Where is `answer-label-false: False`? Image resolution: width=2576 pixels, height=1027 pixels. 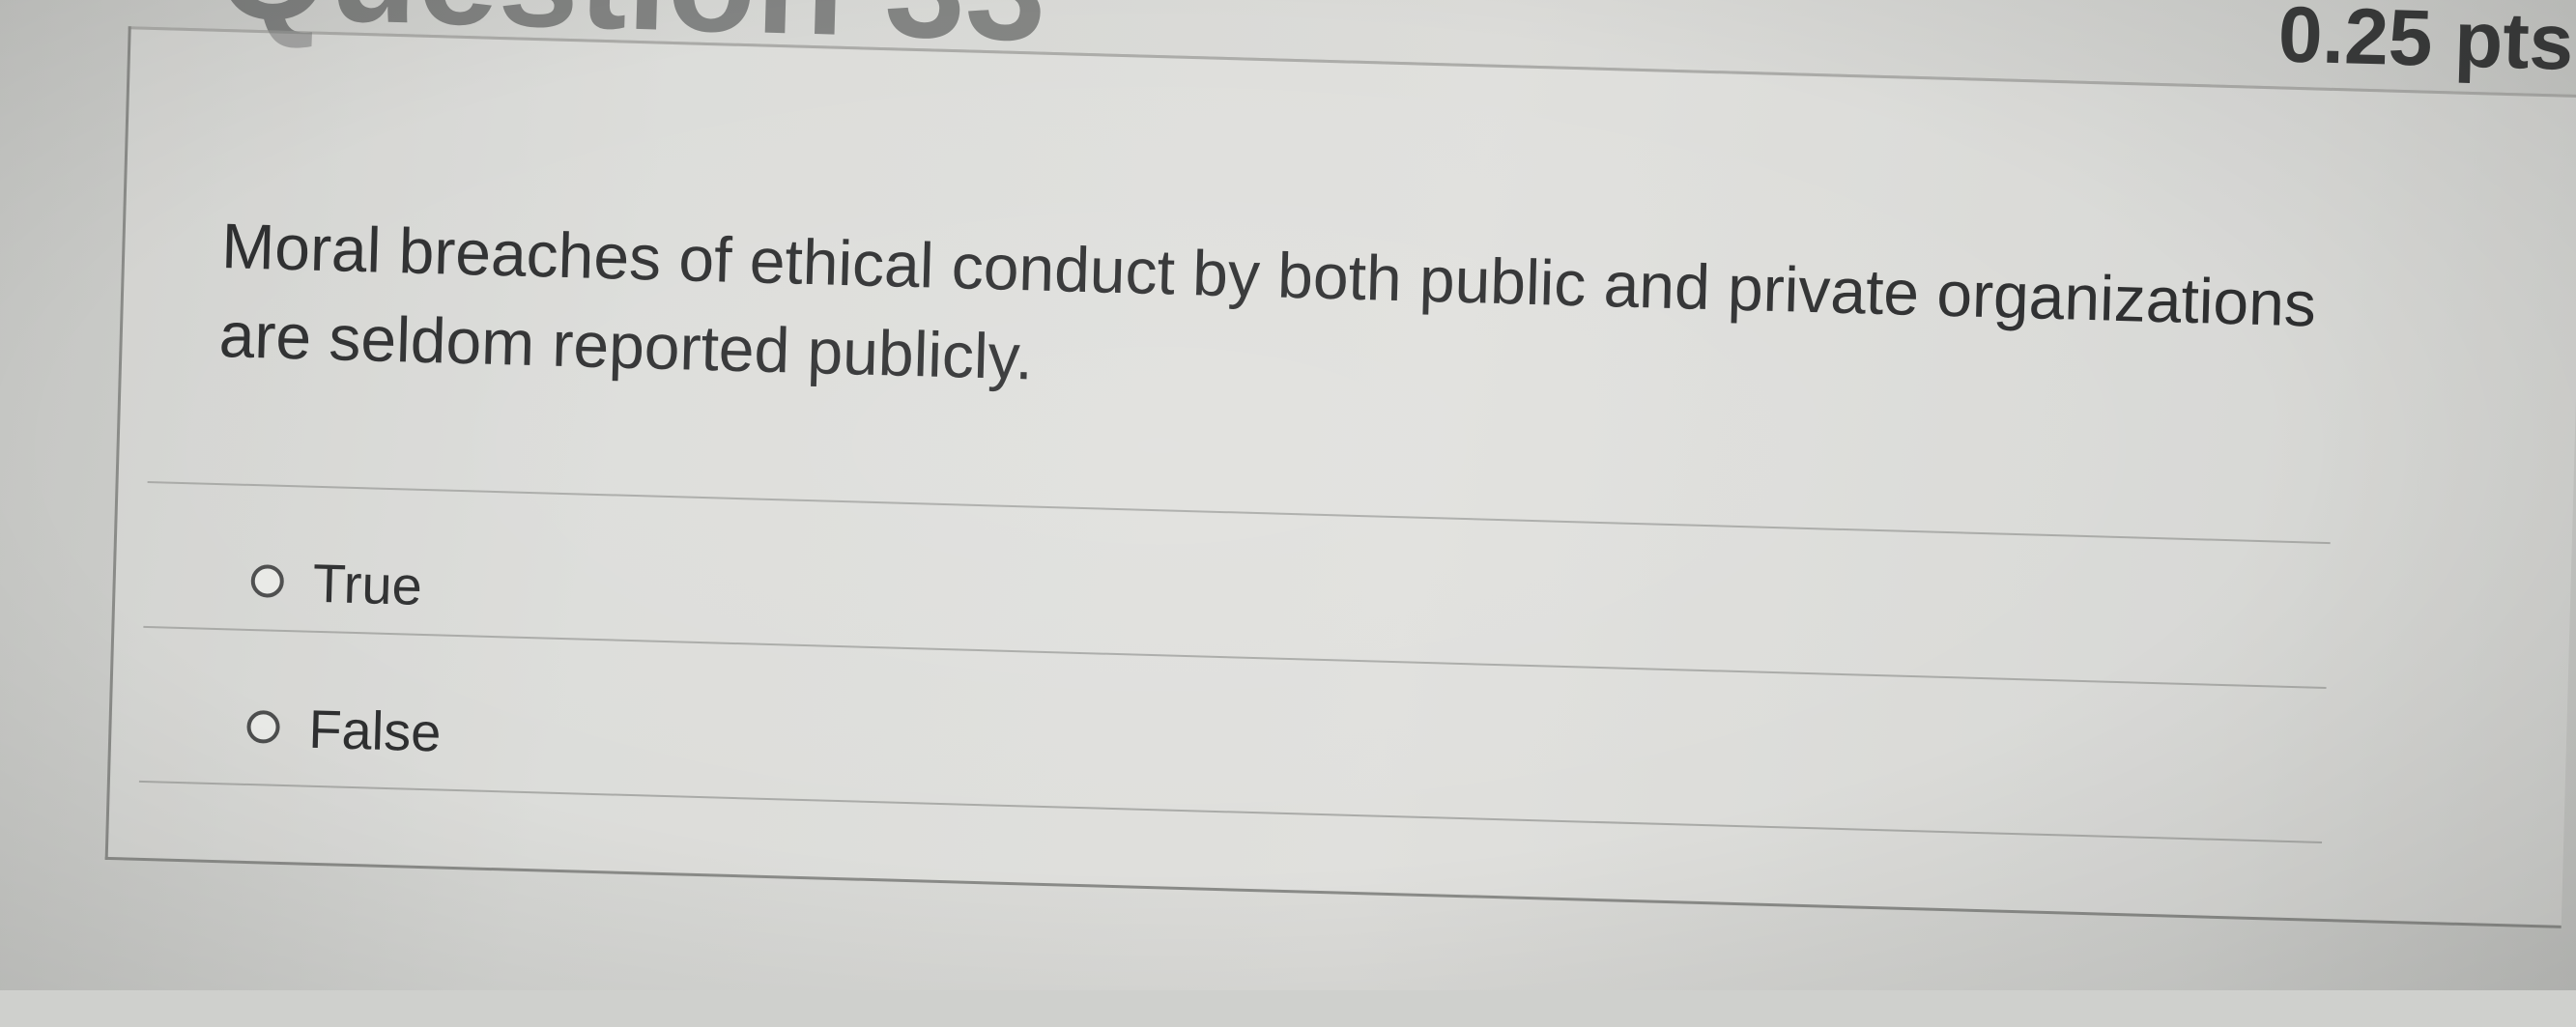
answer-label-false: False is located at coordinates (375, 730).